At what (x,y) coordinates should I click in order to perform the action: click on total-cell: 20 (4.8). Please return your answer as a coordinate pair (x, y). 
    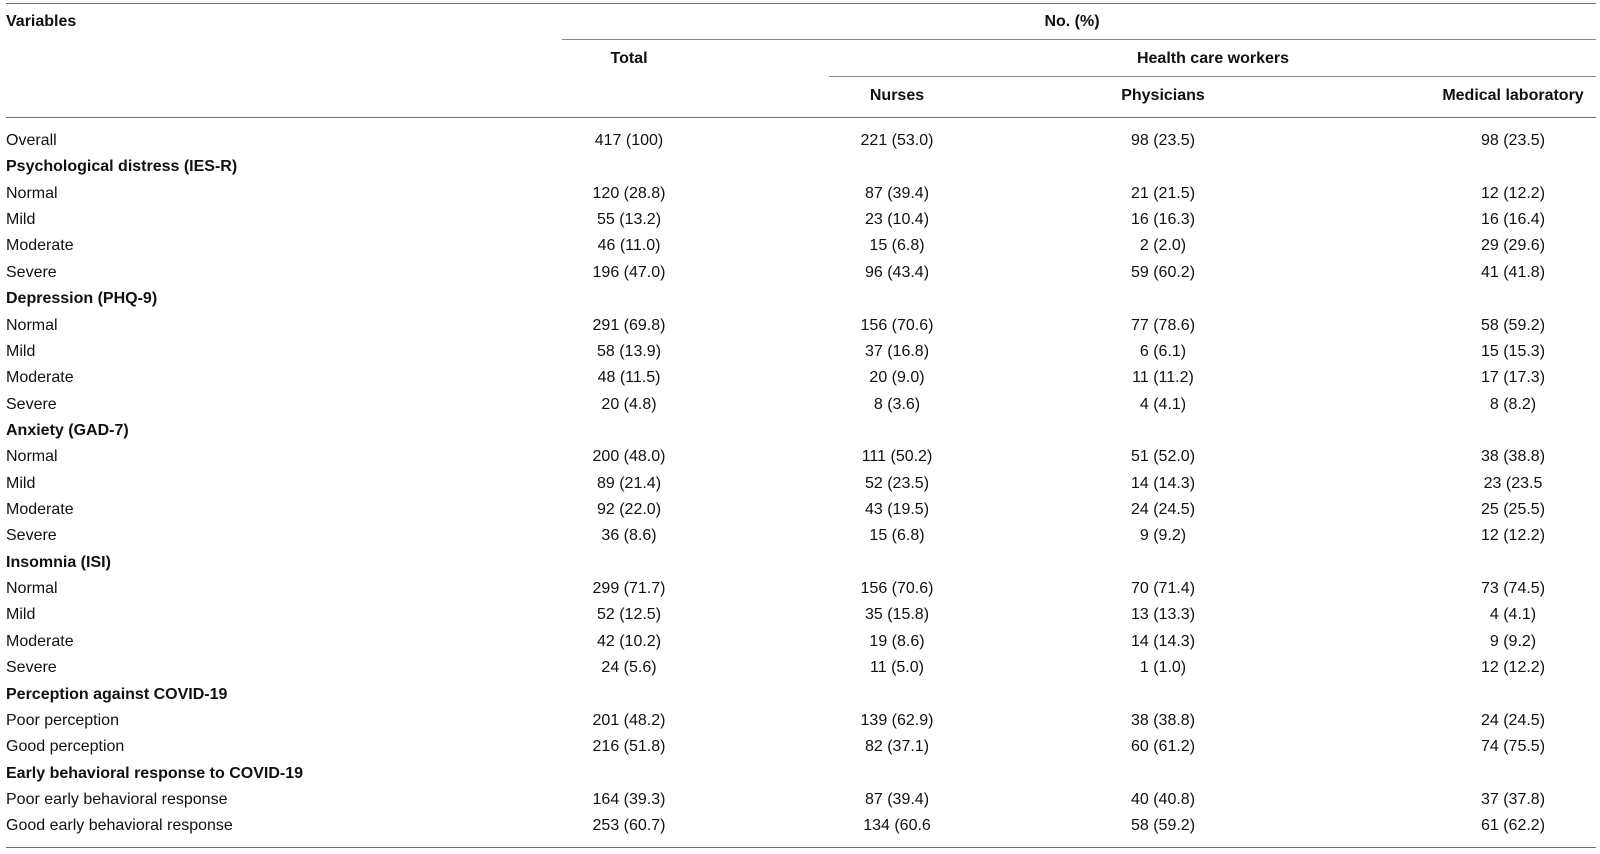
    Looking at the image, I should click on (629, 404).